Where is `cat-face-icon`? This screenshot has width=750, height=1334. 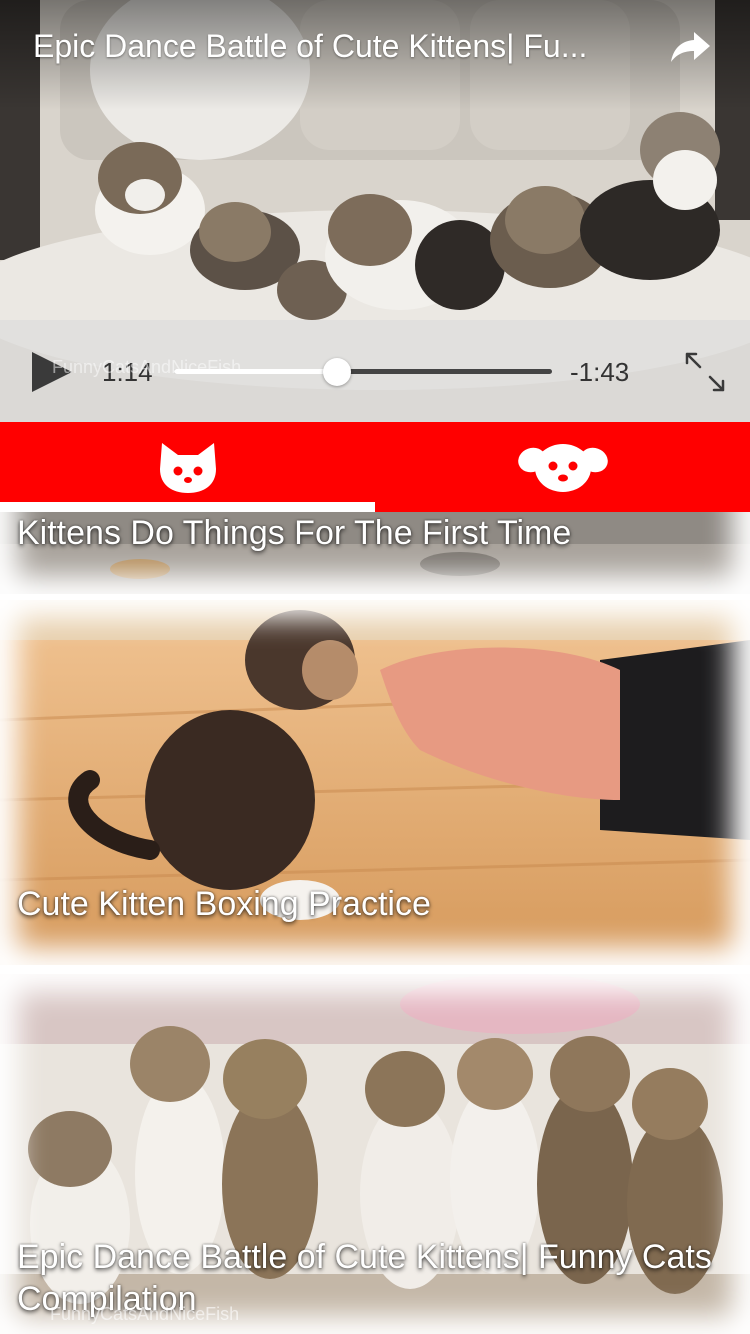
cat-face-icon is located at coordinates (187, 468).